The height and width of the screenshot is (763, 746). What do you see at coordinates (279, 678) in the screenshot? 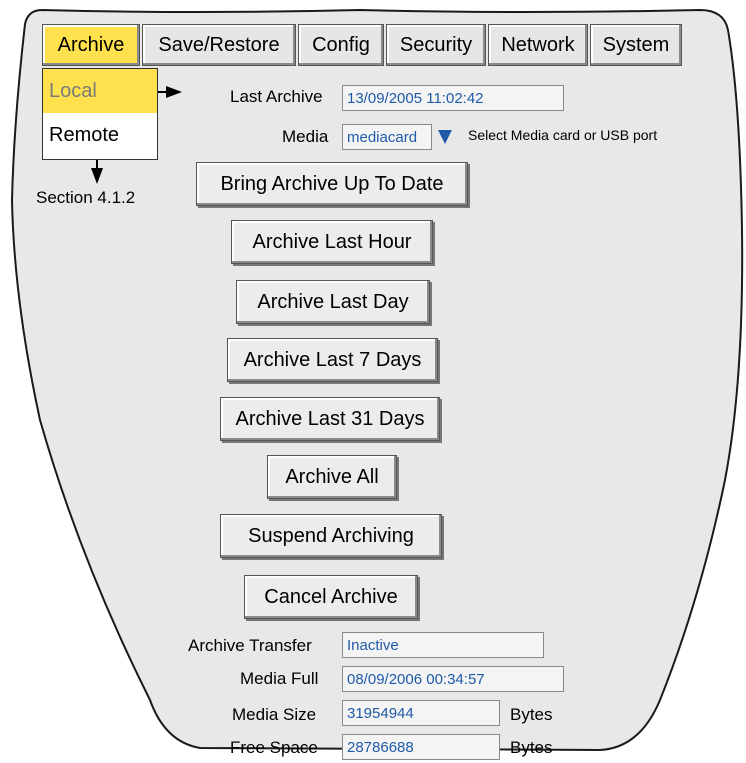
I see `media-full-label: Media Full` at bounding box center [279, 678].